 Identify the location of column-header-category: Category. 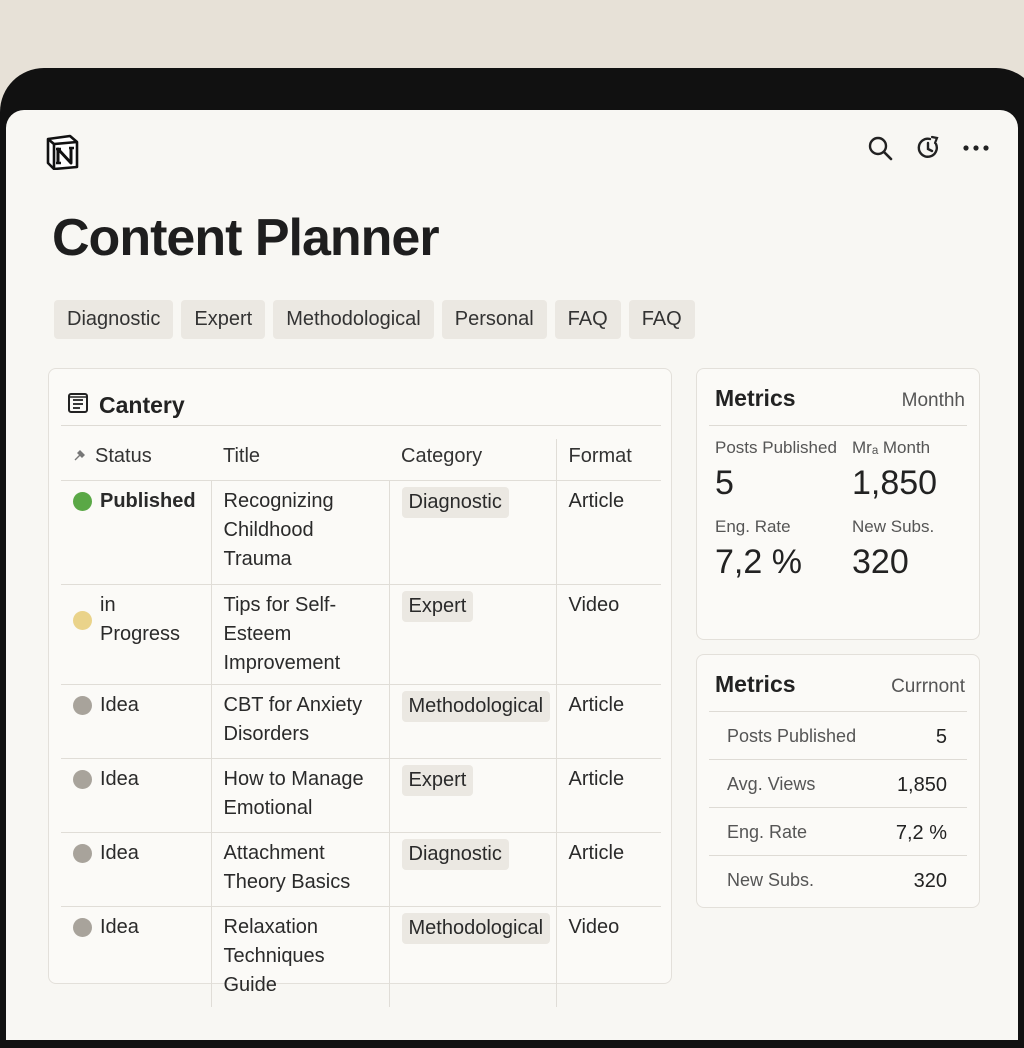
(472, 460).